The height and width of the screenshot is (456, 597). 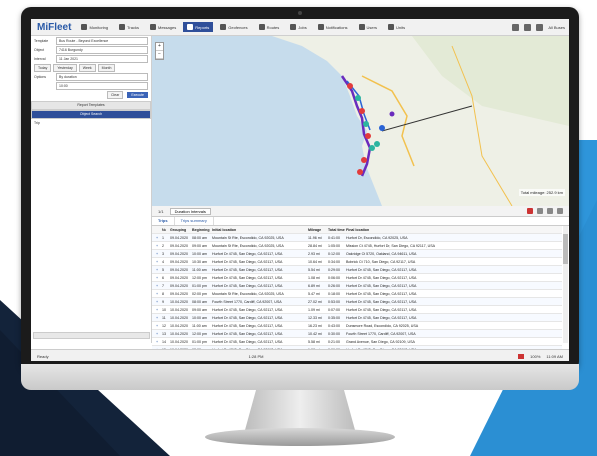 I want to click on nav-item-tracks: Tracks, so click(x=129, y=27).